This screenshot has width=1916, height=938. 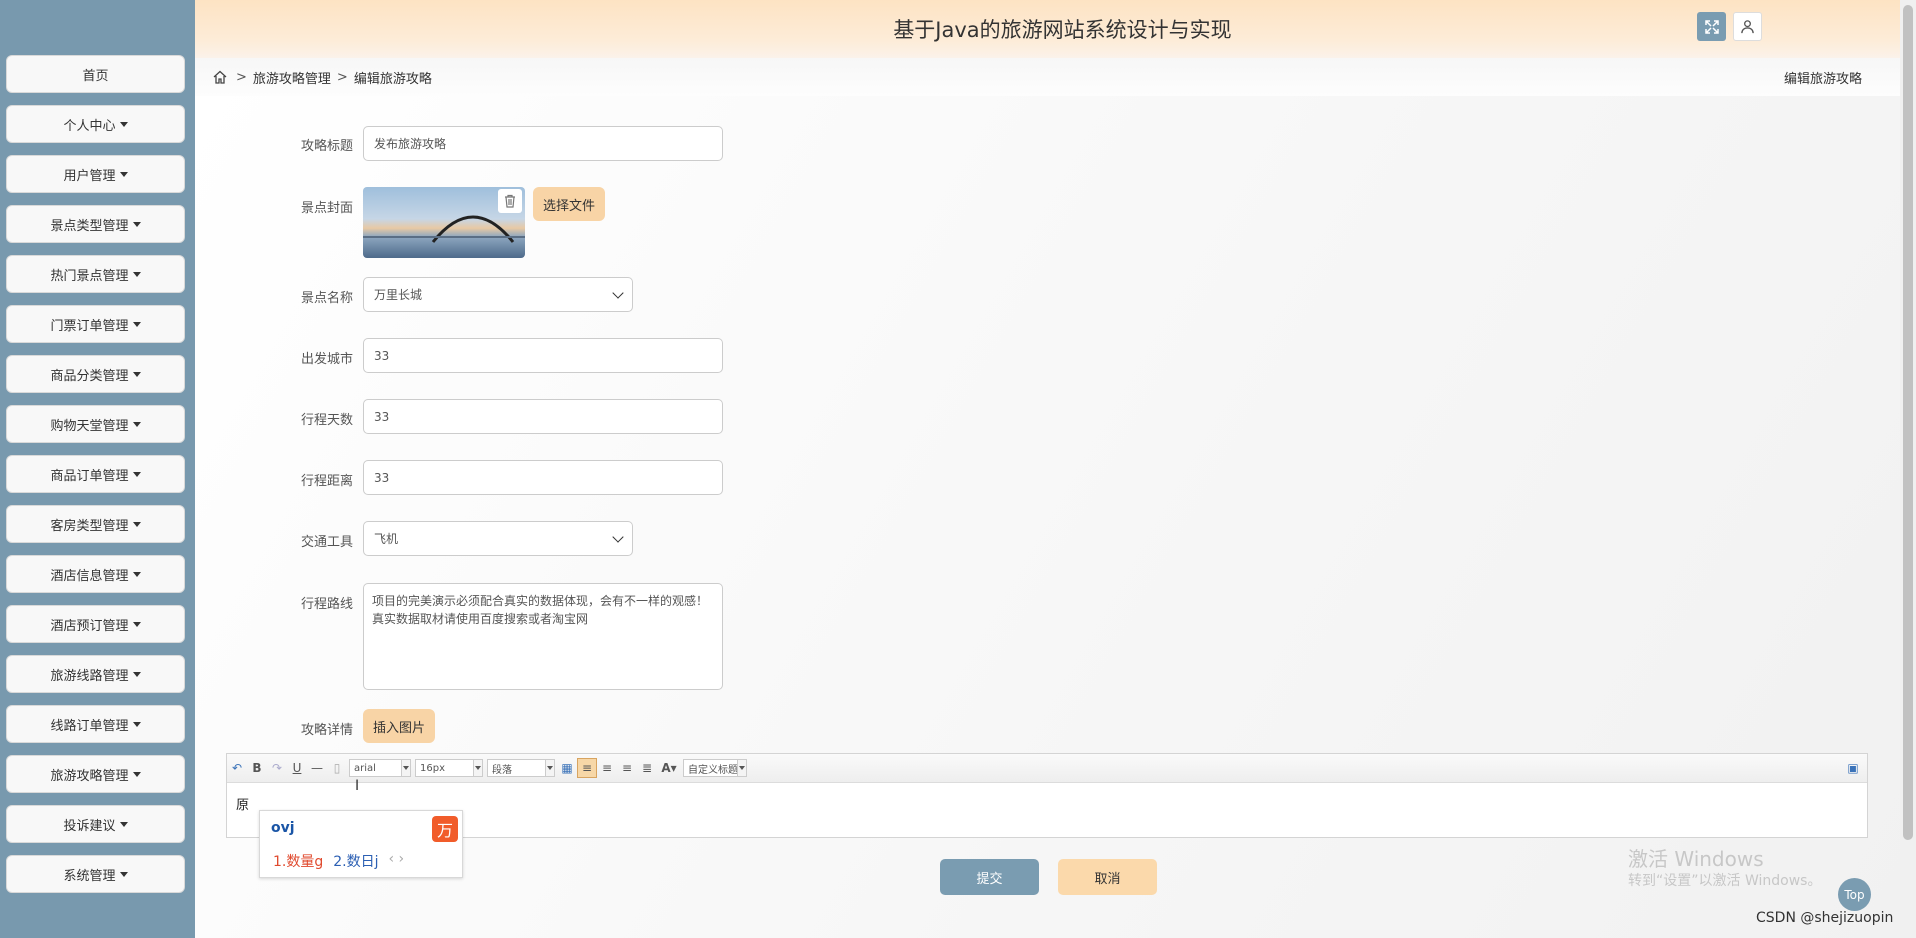 What do you see at coordinates (1107, 877) in the screenshot?
I see `cancel-button: 取消` at bounding box center [1107, 877].